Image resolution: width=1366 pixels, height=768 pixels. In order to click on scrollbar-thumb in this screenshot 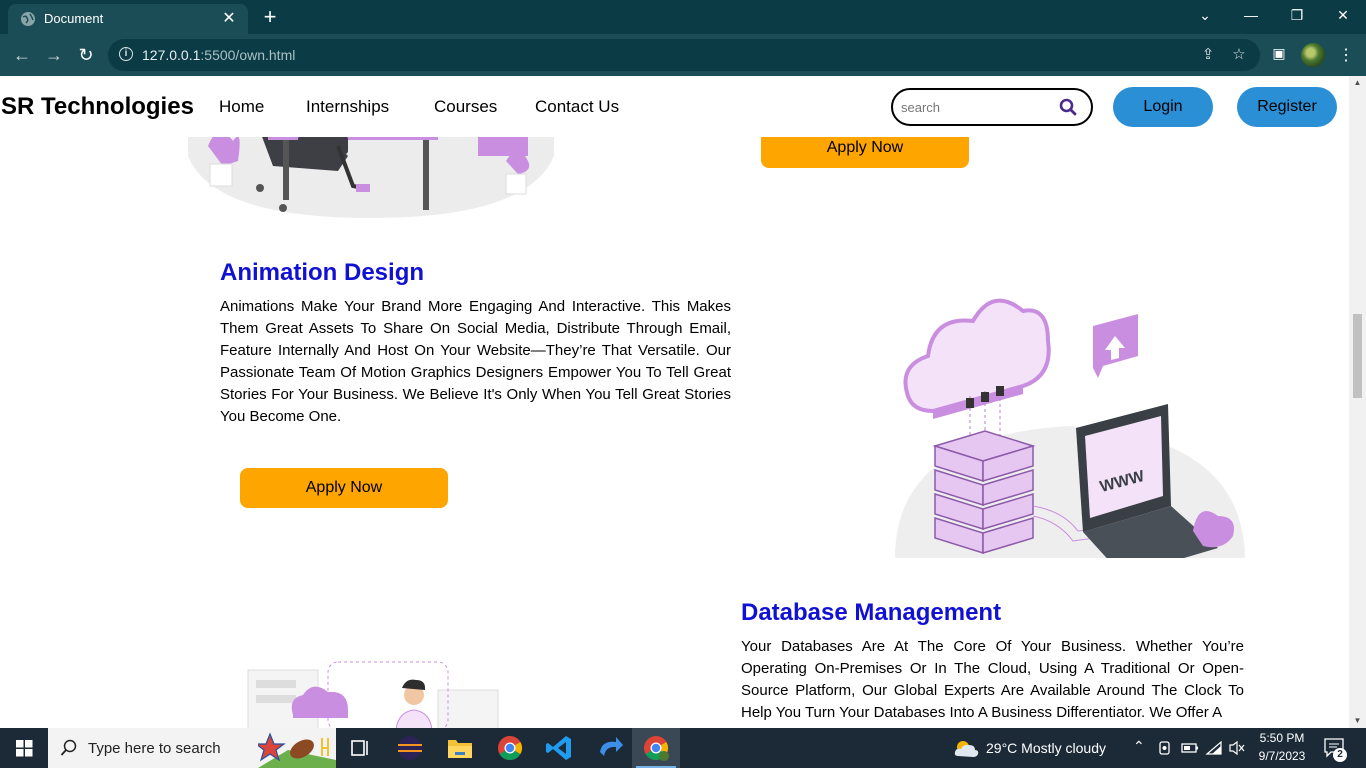, I will do `click(1357, 356)`.